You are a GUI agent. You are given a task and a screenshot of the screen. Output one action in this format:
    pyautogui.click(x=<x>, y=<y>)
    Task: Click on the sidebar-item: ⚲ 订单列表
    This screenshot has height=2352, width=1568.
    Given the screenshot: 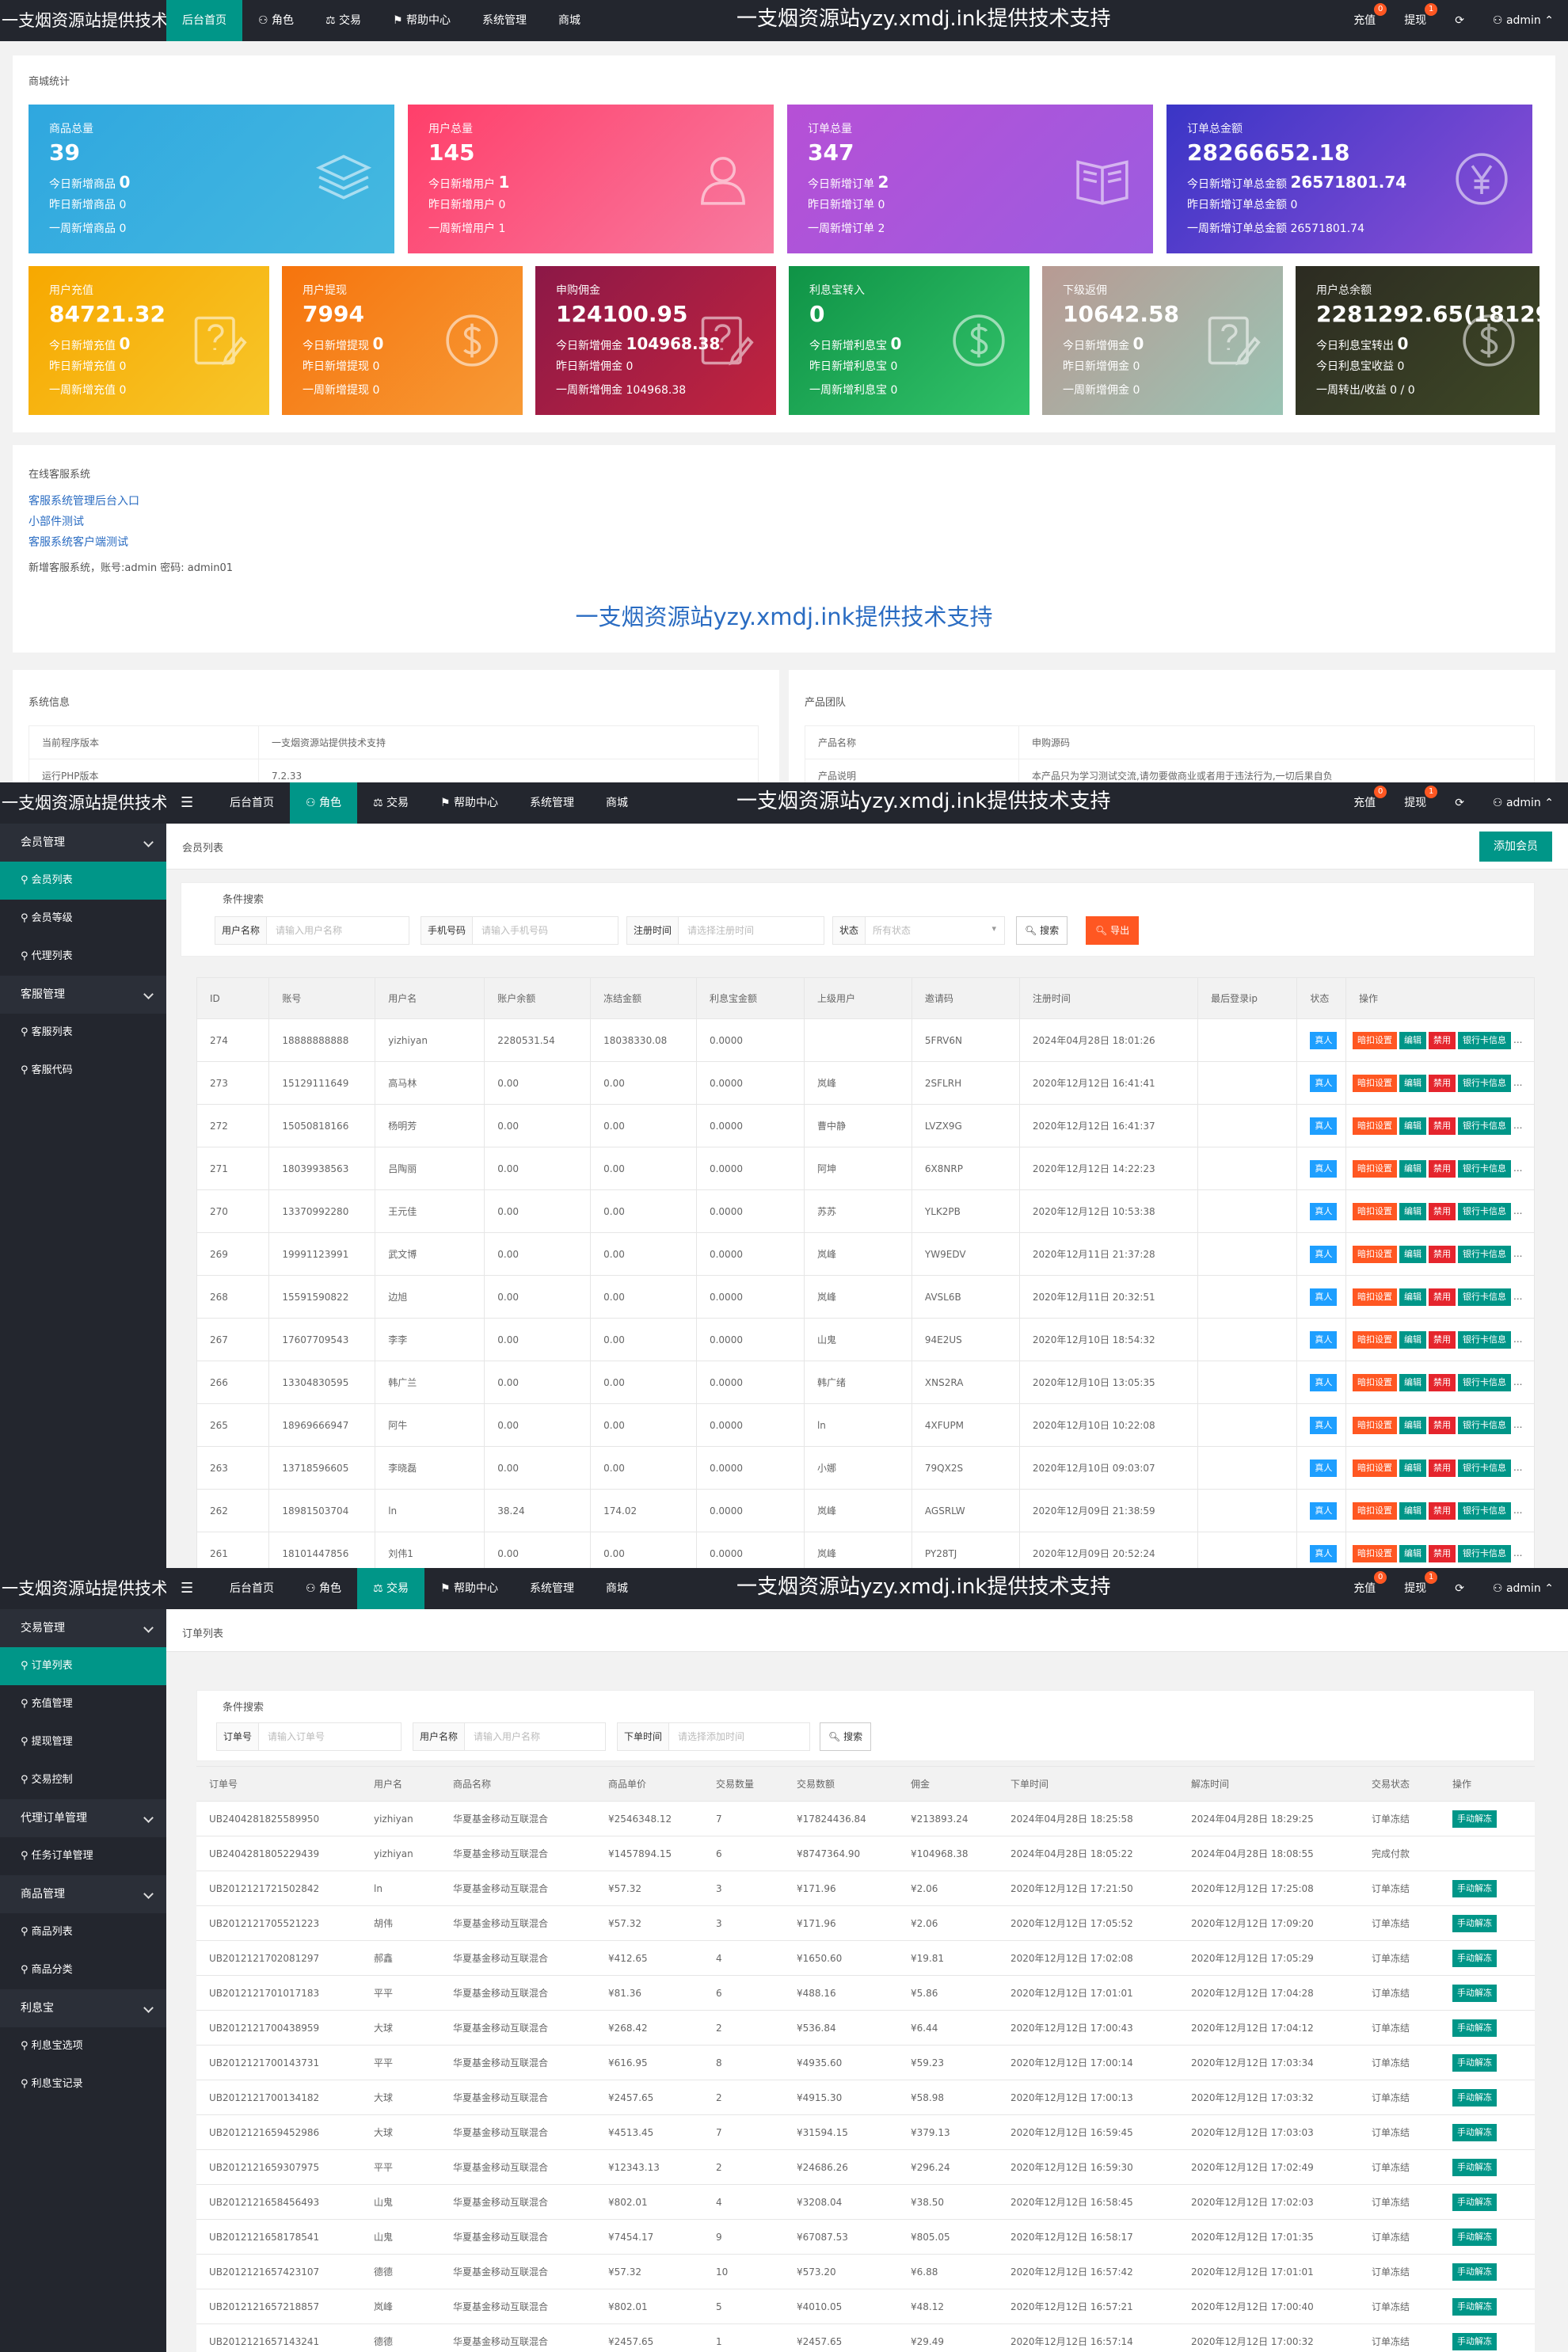 What is the action you would take?
    pyautogui.click(x=83, y=1666)
    